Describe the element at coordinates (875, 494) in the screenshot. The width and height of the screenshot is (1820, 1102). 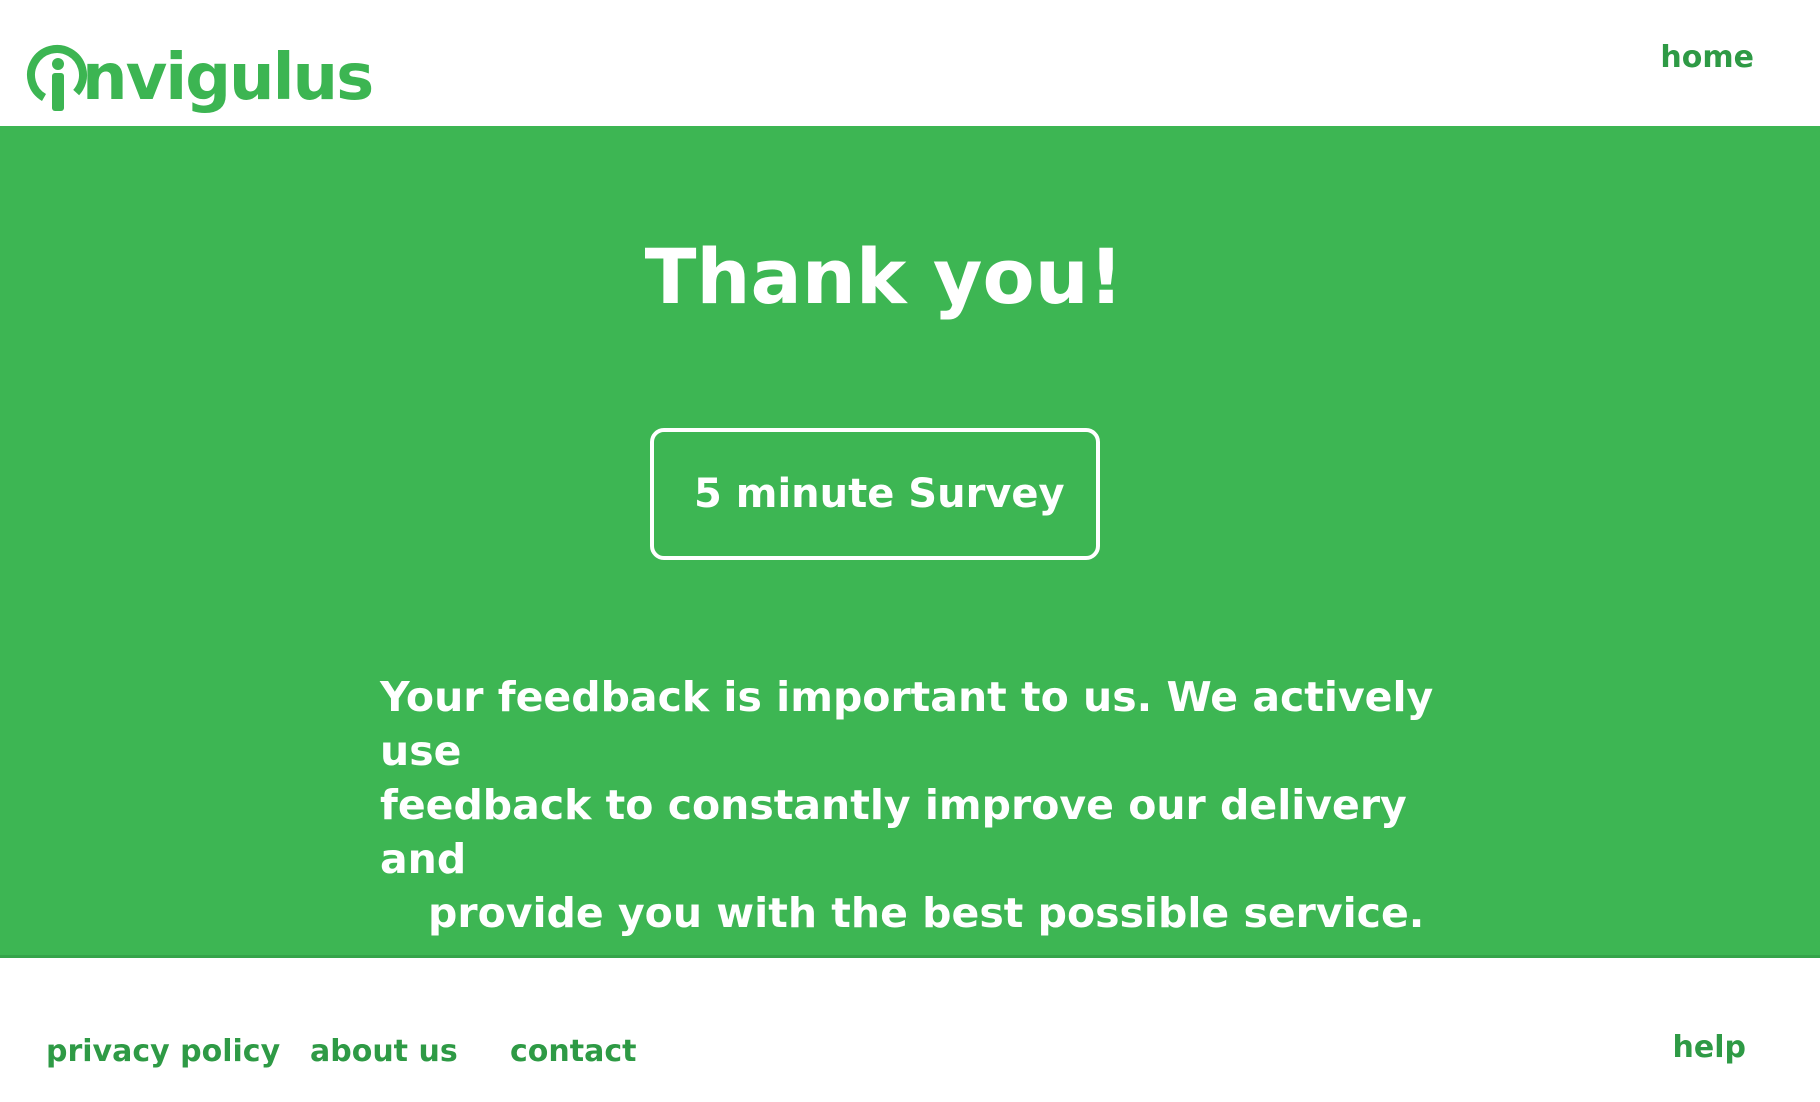
I see `survey-button: 5 minute Survey` at that location.